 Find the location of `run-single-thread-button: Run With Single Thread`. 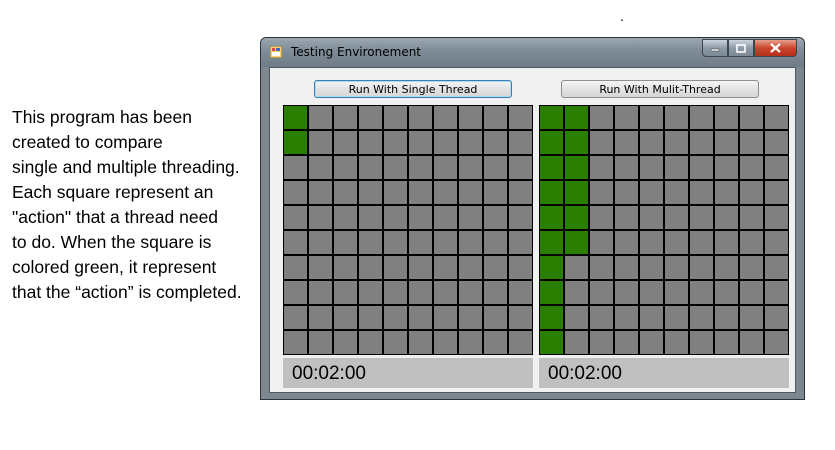

run-single-thread-button: Run With Single Thread is located at coordinates (413, 89).